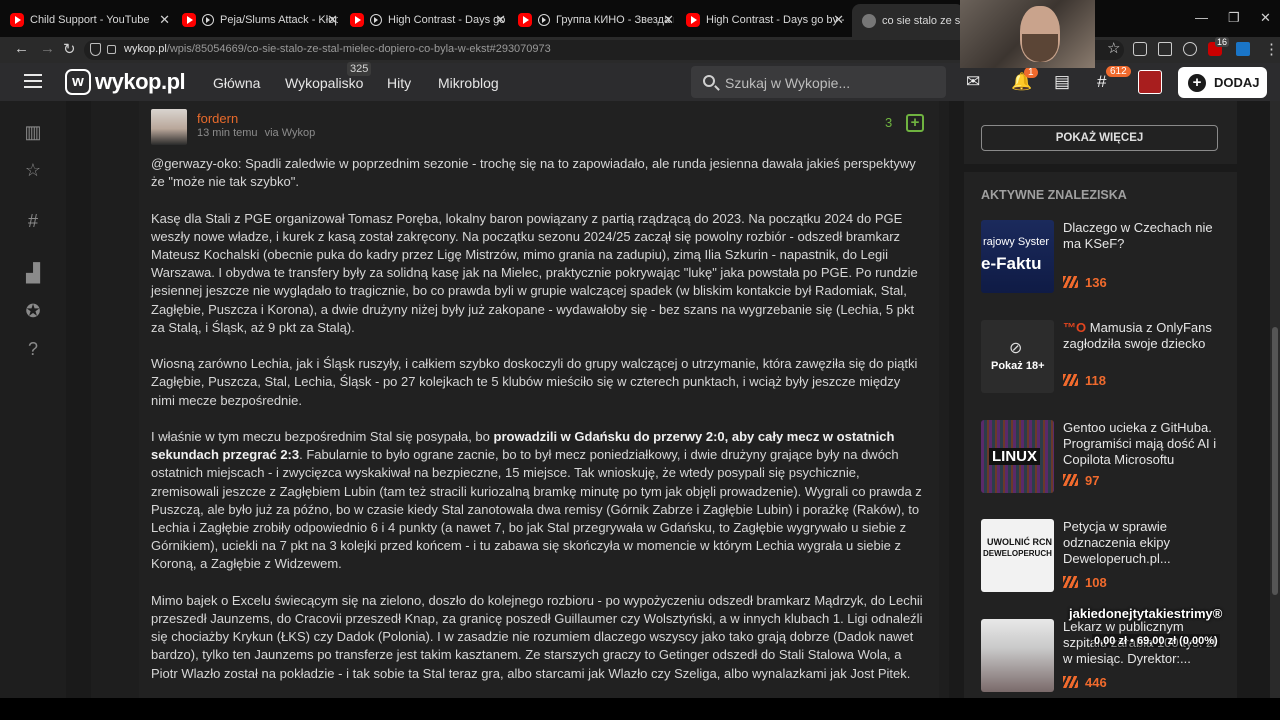 This screenshot has width=1280, height=720. I want to click on wykop-home-icon: ▥, so click(33, 132).